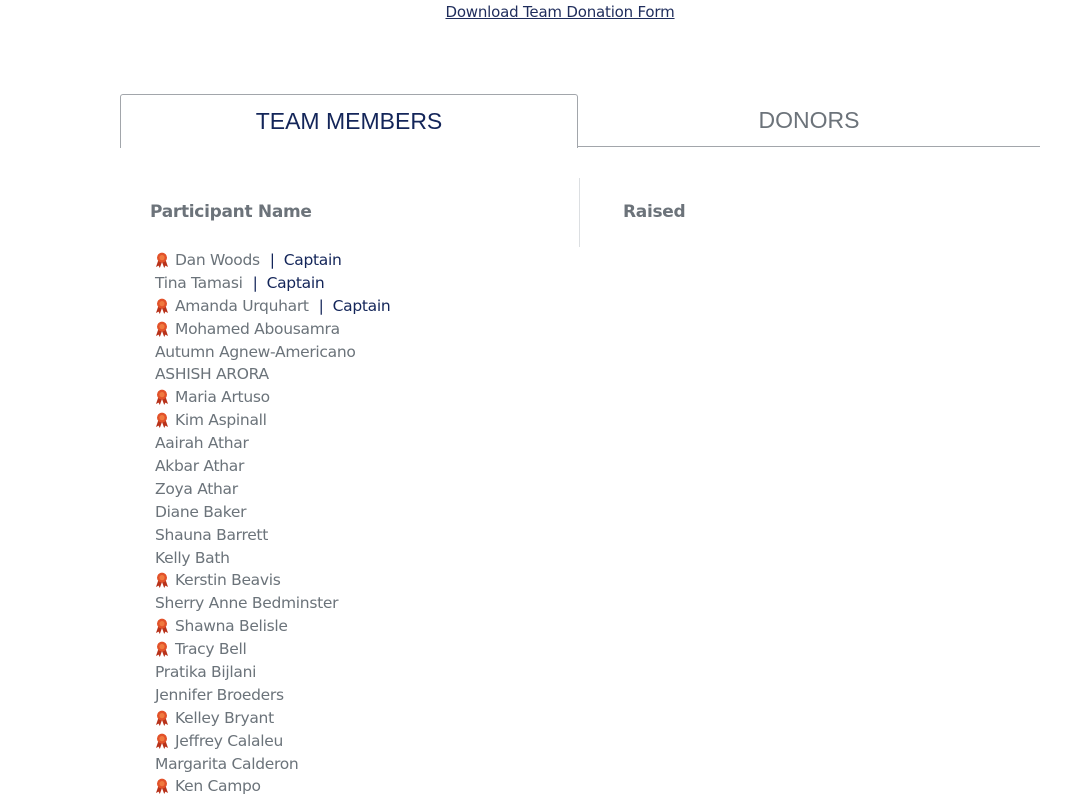 The image size is (1088, 801). I want to click on member-name-link: Mohamed Abousamra, so click(257, 329).